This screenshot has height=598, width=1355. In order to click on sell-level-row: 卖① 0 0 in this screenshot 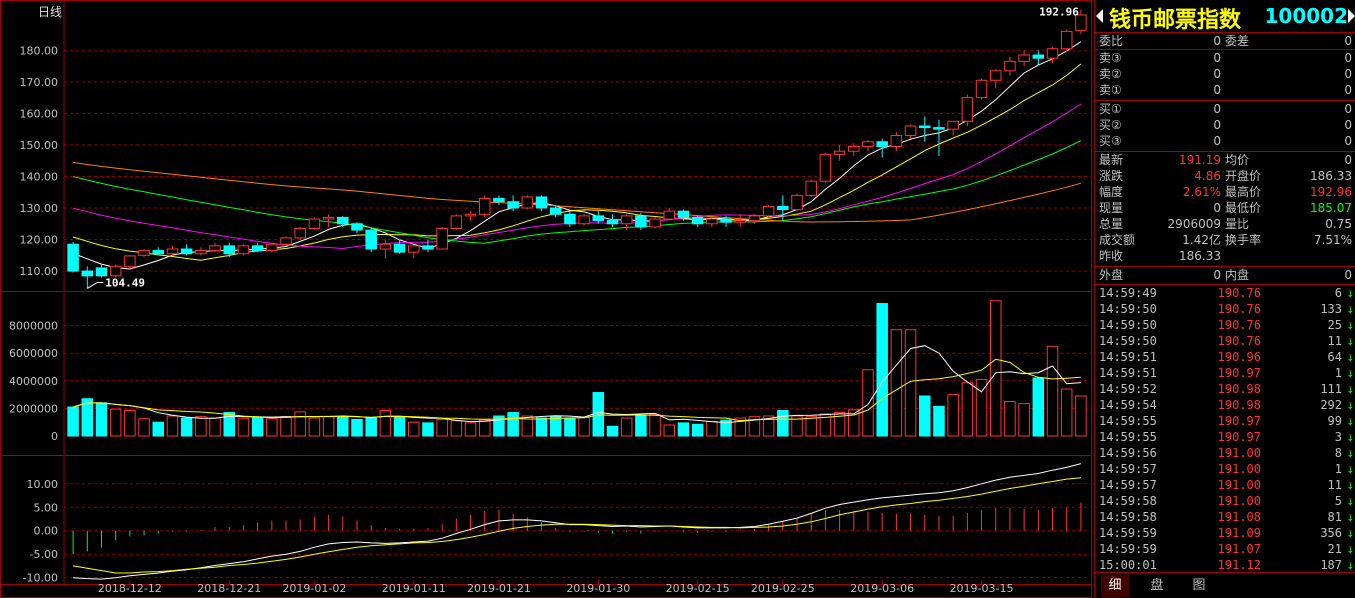, I will do `click(1225, 90)`.